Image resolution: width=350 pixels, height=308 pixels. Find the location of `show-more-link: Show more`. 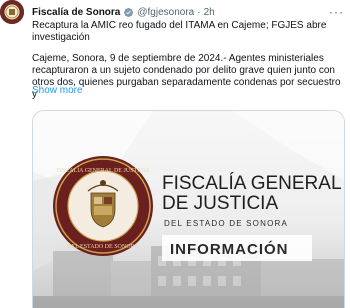

show-more-link: Show more is located at coordinates (57, 90).